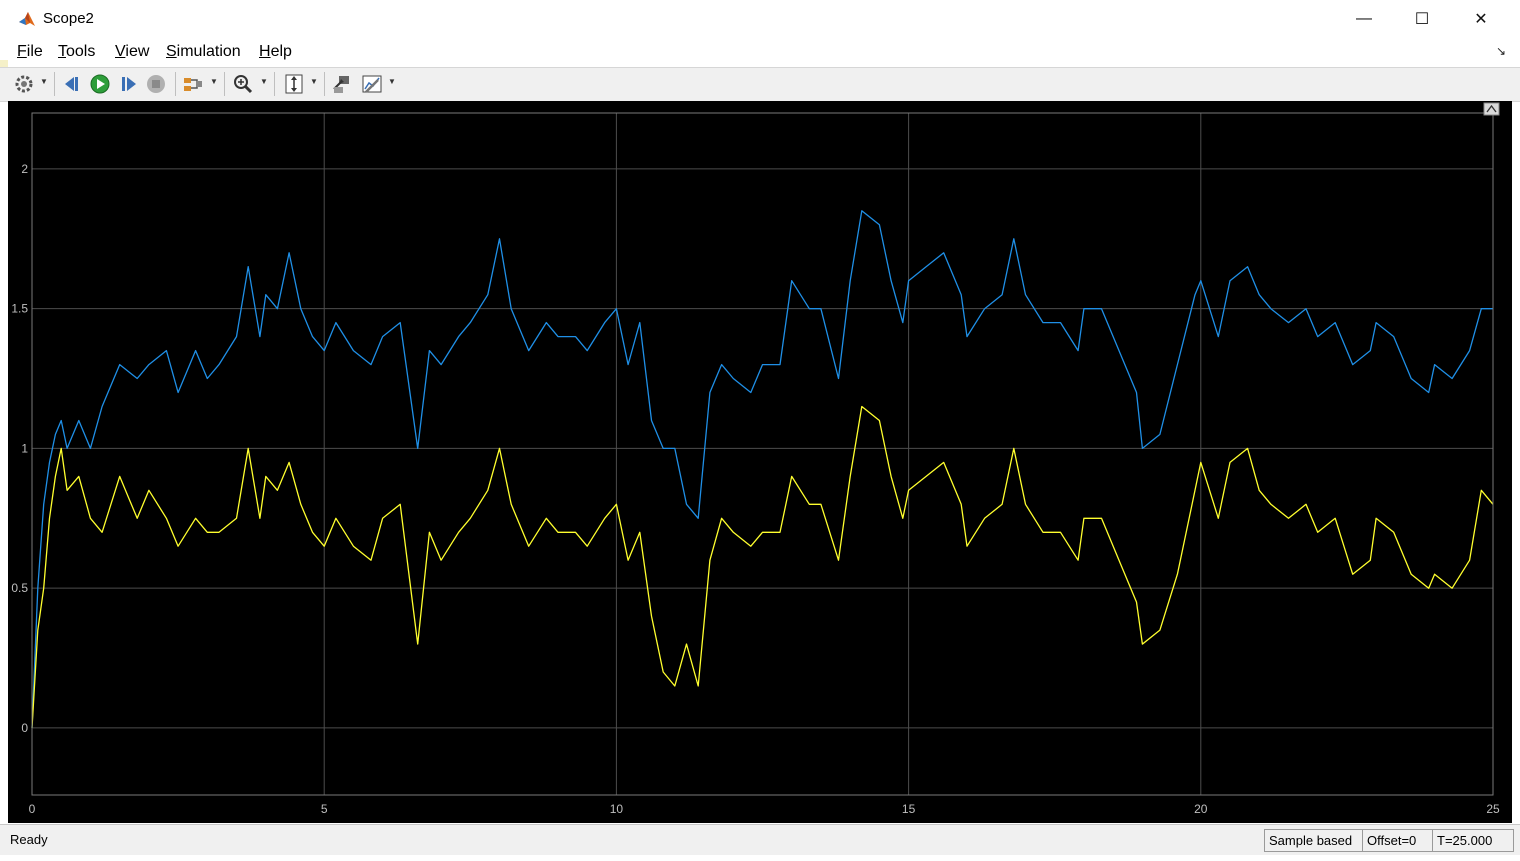 The height and width of the screenshot is (861, 1520). Describe the element at coordinates (24, 169) in the screenshot. I see `y-tick-label: 2` at that location.